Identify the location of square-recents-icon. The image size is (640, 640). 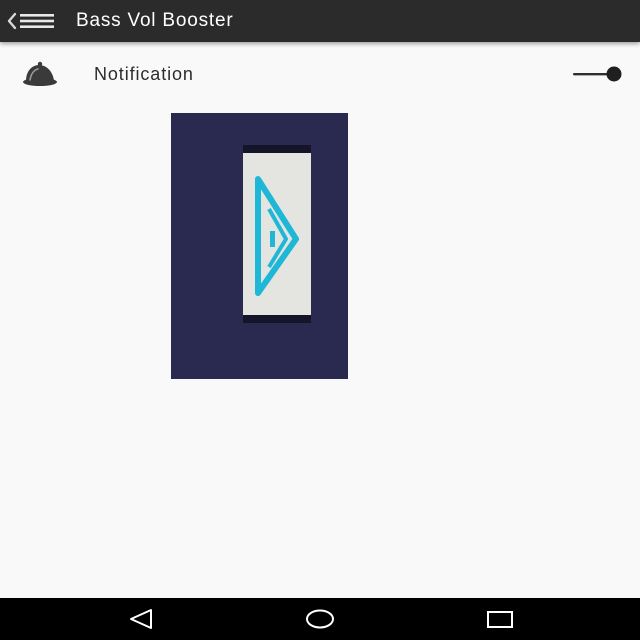
(500, 619).